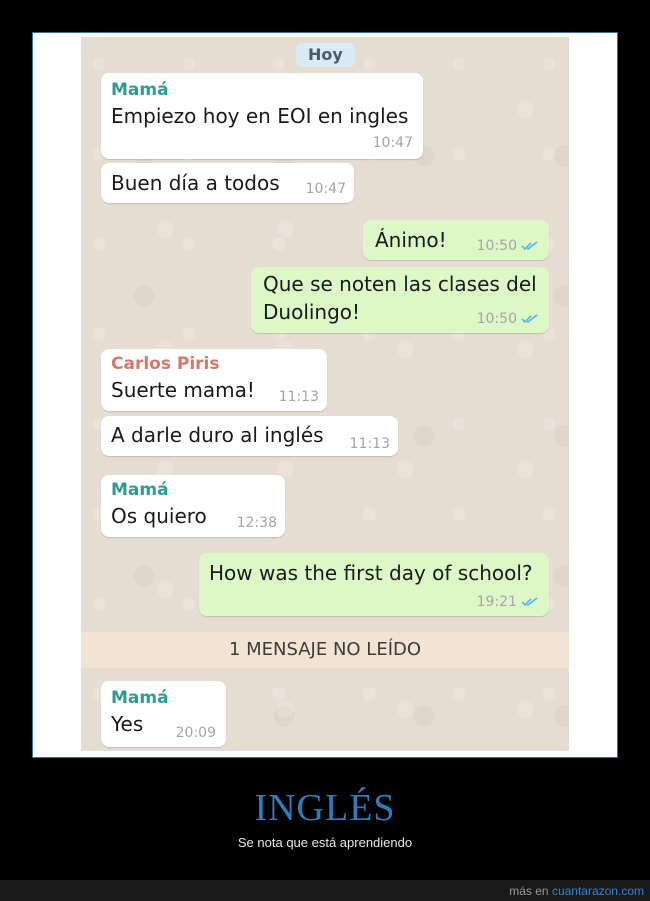 The width and height of the screenshot is (650, 901). I want to click on sender-name: Carlos Piris, so click(165, 364).